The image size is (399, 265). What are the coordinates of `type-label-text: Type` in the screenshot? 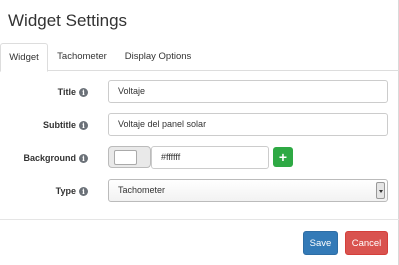 It's located at (65, 191).